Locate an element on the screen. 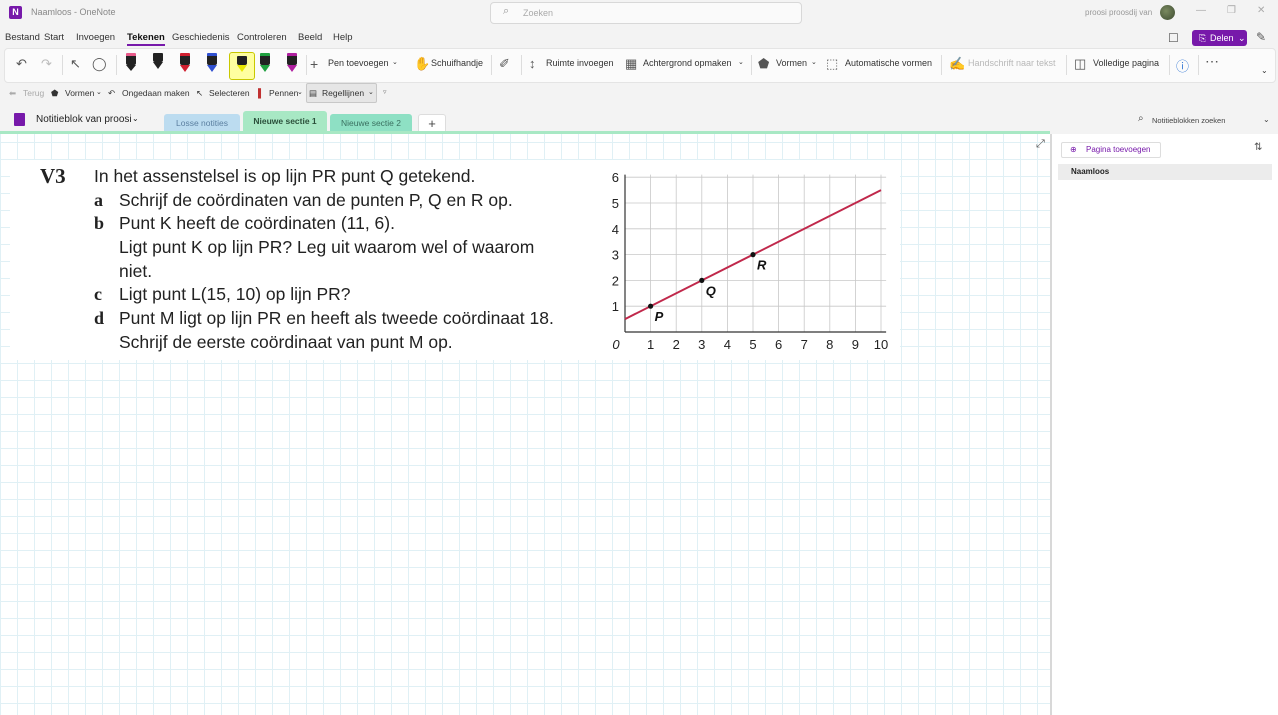 This screenshot has height=715, width=1278. collapse-ribbon-icon: ⌄ is located at coordinates (1264, 70).